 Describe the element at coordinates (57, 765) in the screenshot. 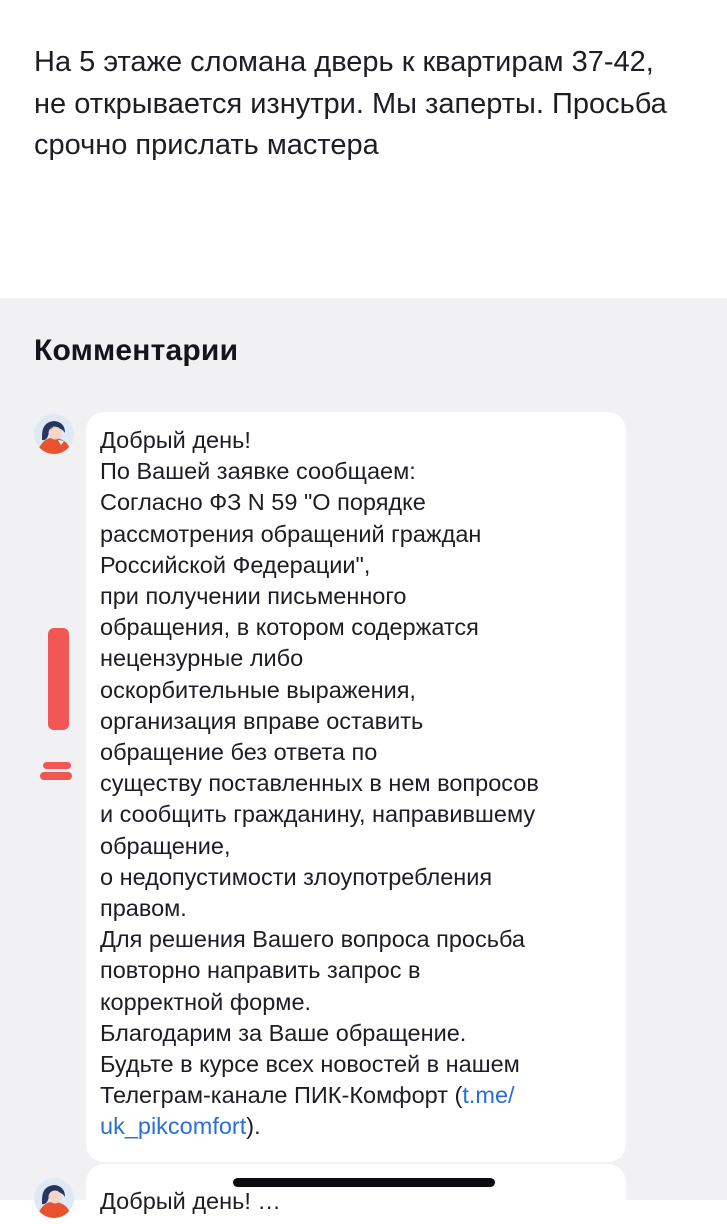

I see `red-annotation-dash-top` at that location.